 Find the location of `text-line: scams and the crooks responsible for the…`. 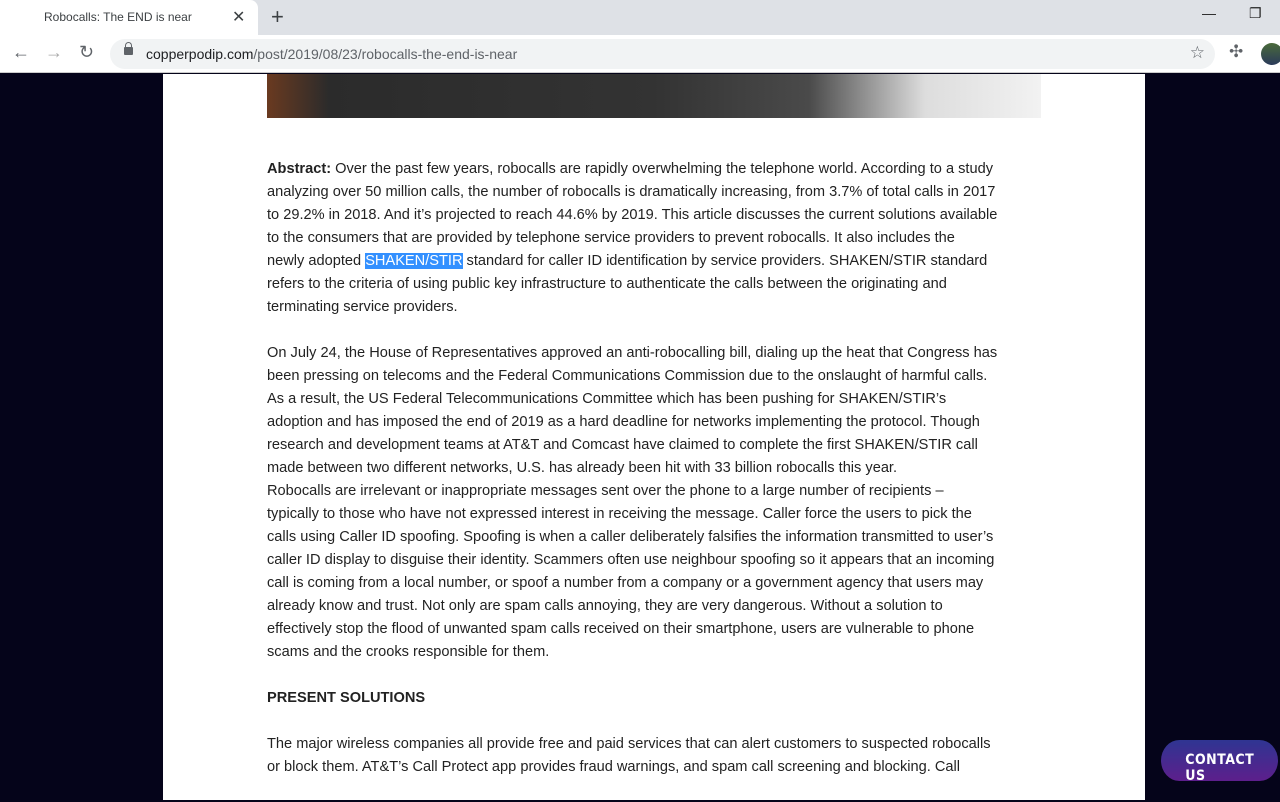

text-line: scams and the crooks responsible for the… is located at coordinates (408, 652).